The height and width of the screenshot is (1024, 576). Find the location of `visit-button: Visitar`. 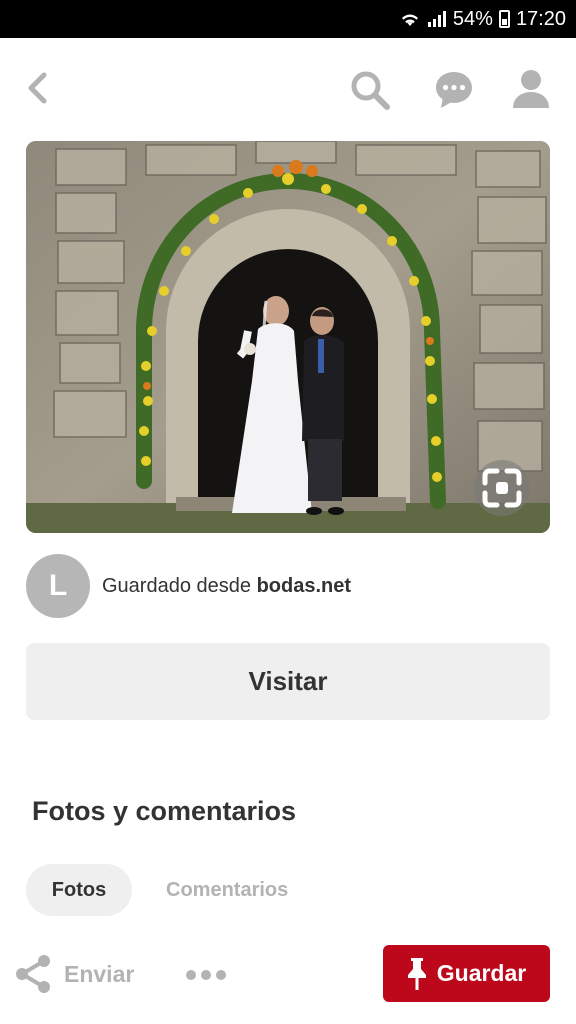

visit-button: Visitar is located at coordinates (288, 681).